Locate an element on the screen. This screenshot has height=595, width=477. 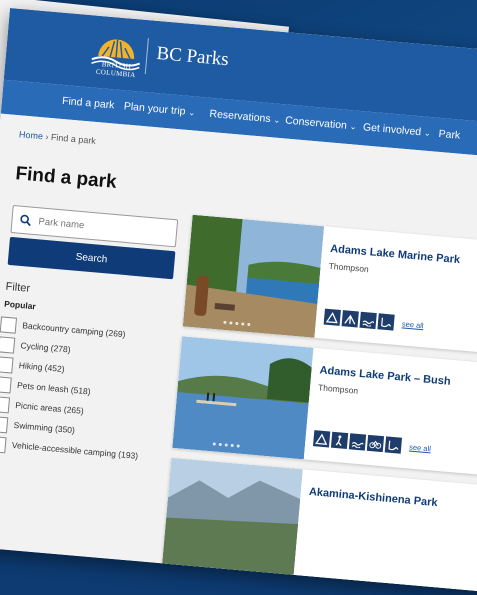
filter-item: Backcountry camping (269) is located at coordinates (63, 327).